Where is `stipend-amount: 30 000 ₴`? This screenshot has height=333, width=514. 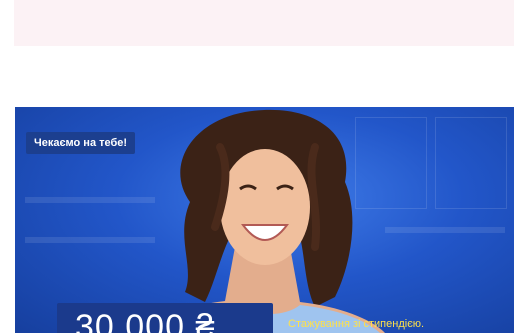 stipend-amount: 30 000 ₴ is located at coordinates (145, 320).